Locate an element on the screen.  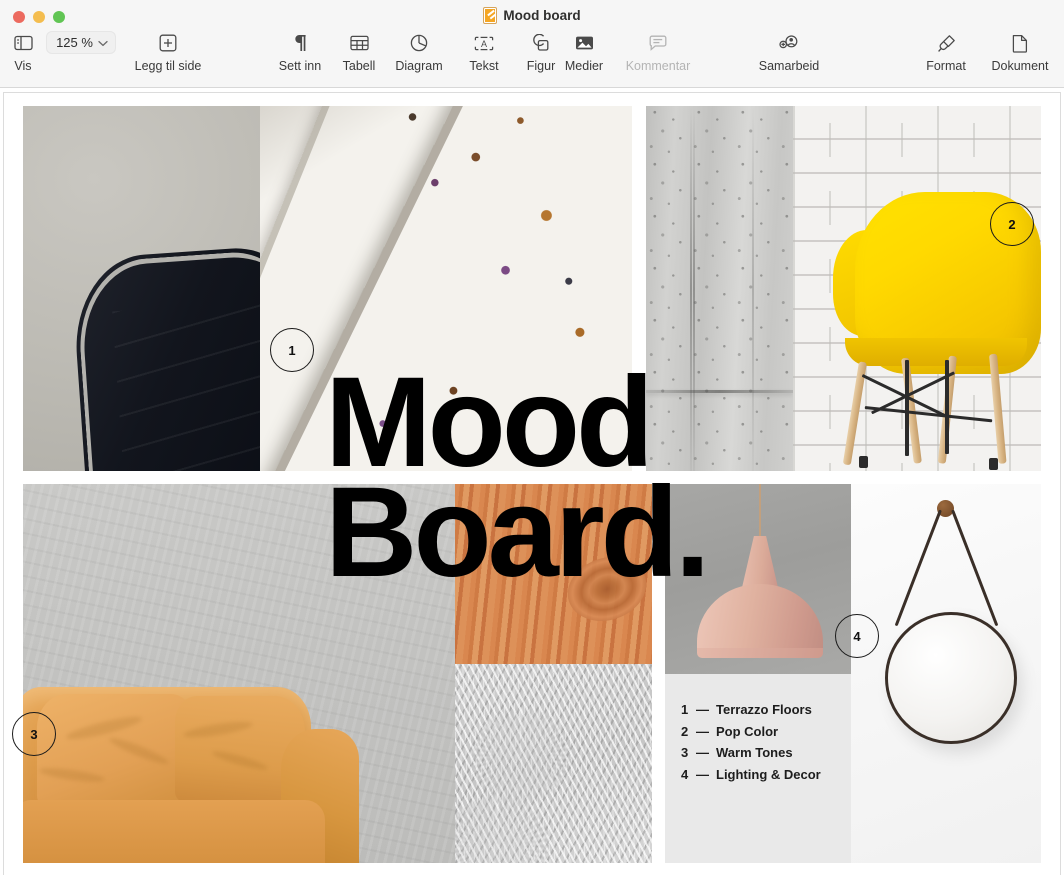
legend-item-3: 3 — Warm Tones is located at coordinates (751, 753).